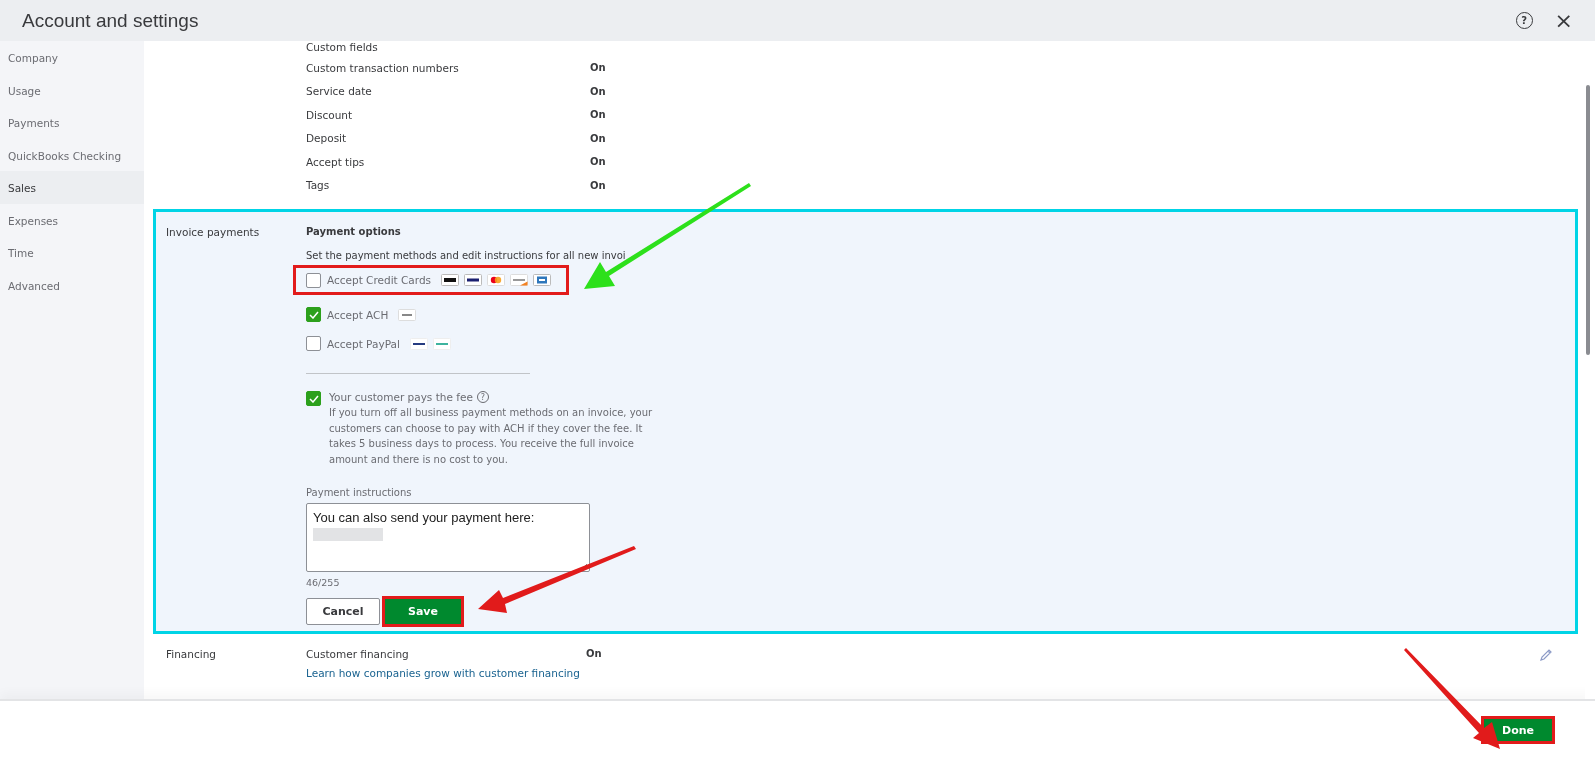 The width and height of the screenshot is (1595, 759). Describe the element at coordinates (72, 89) in the screenshot. I see `sidebar-item: Usage` at that location.